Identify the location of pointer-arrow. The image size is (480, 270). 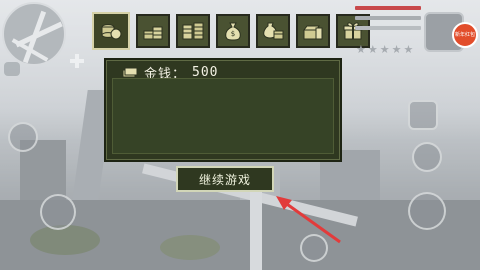
(308, 220).